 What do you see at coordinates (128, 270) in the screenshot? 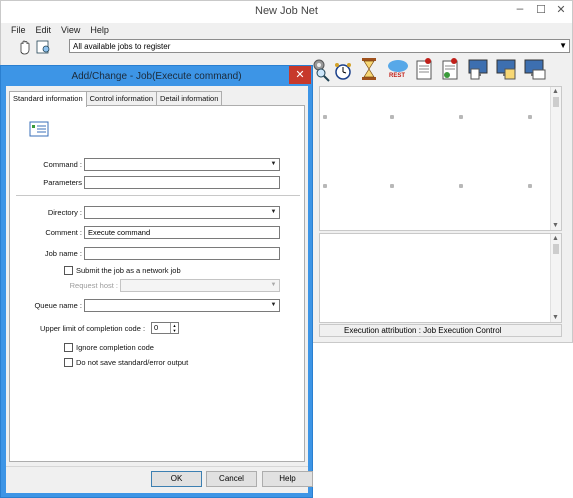
I see `network-job-label: Submit the job as a network job` at bounding box center [128, 270].